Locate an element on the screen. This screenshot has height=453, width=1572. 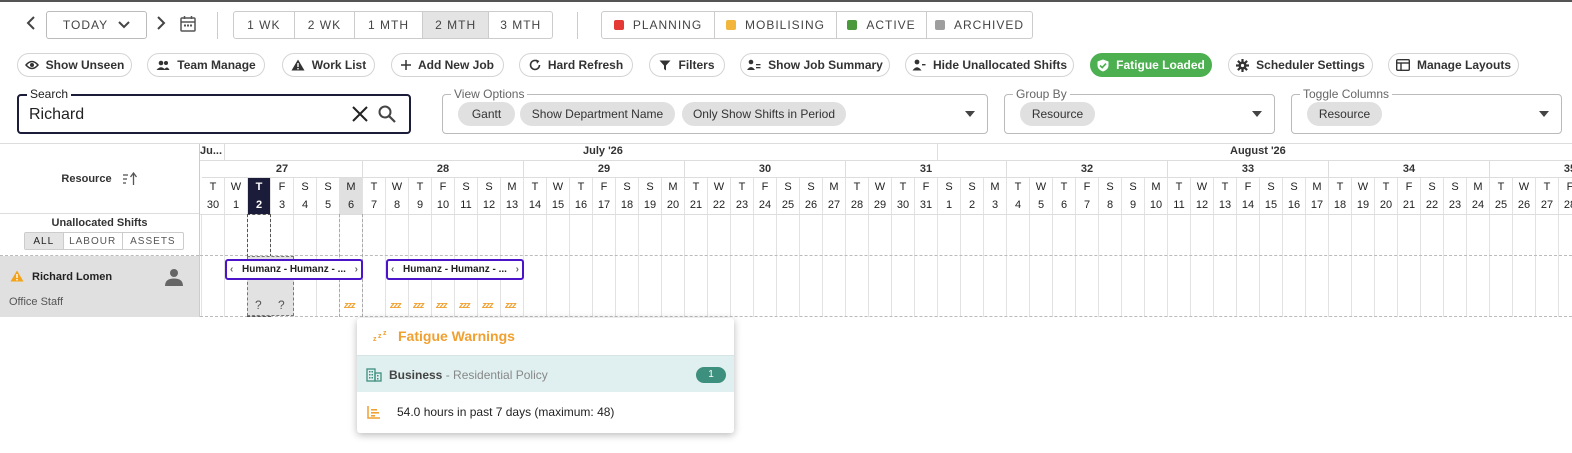
search-field: Search Richard is located at coordinates (214, 110).